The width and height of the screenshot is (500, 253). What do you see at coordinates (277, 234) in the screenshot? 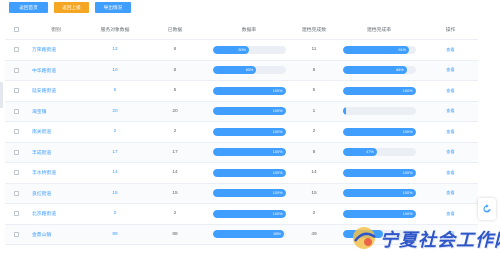
I see `rate-label: 98%` at bounding box center [277, 234].